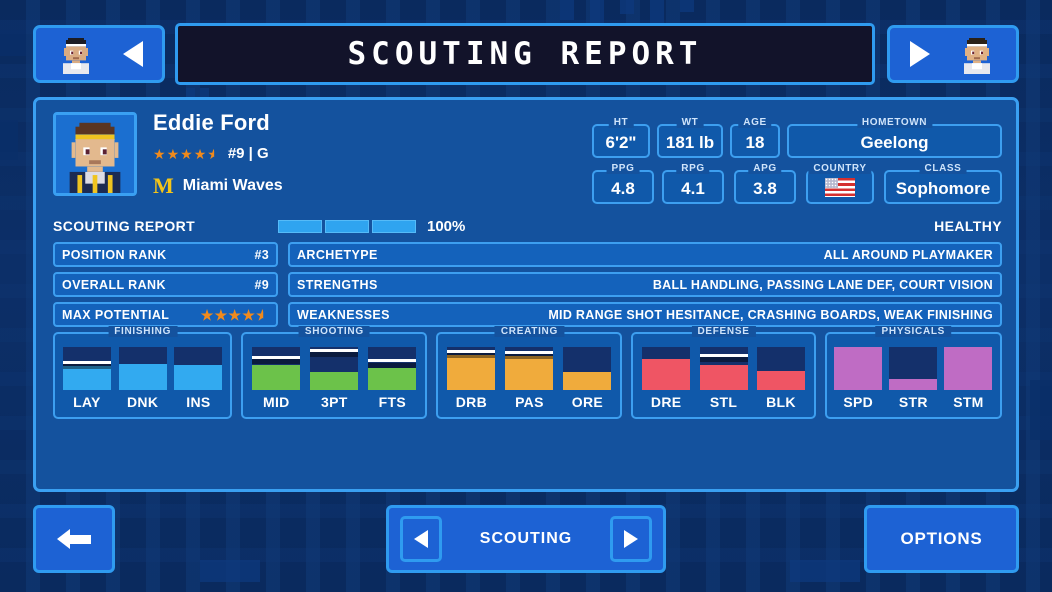  Describe the element at coordinates (165, 314) in the screenshot. I see `row-max-potential: MAX POTENTIAL ★ ★ ★ ★ ★` at that location.